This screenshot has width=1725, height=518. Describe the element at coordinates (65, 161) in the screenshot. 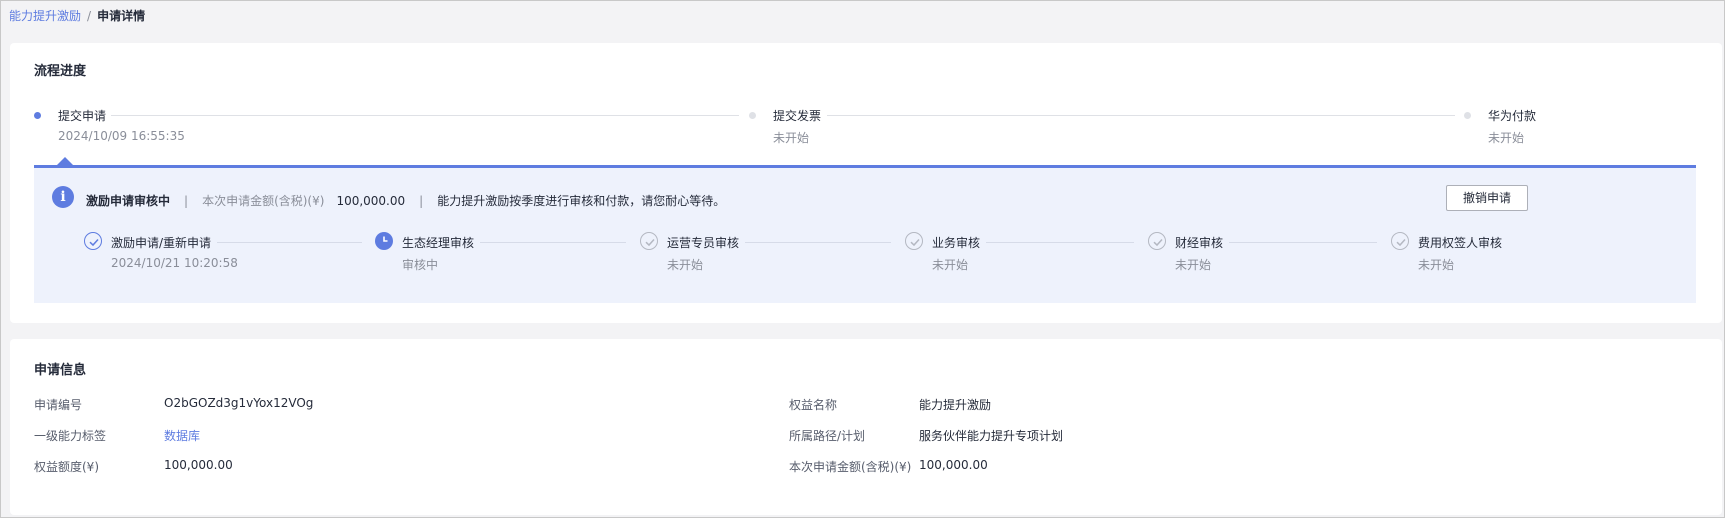

I see `panel-pointer` at that location.